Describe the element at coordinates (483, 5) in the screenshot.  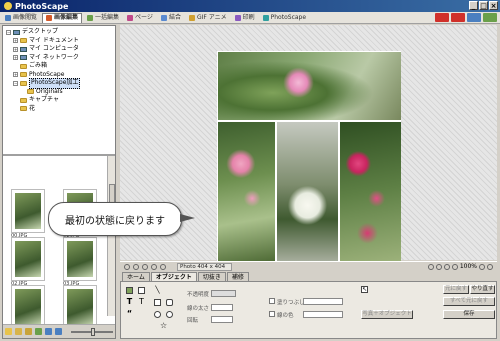
I see `maximize-button: □` at that location.